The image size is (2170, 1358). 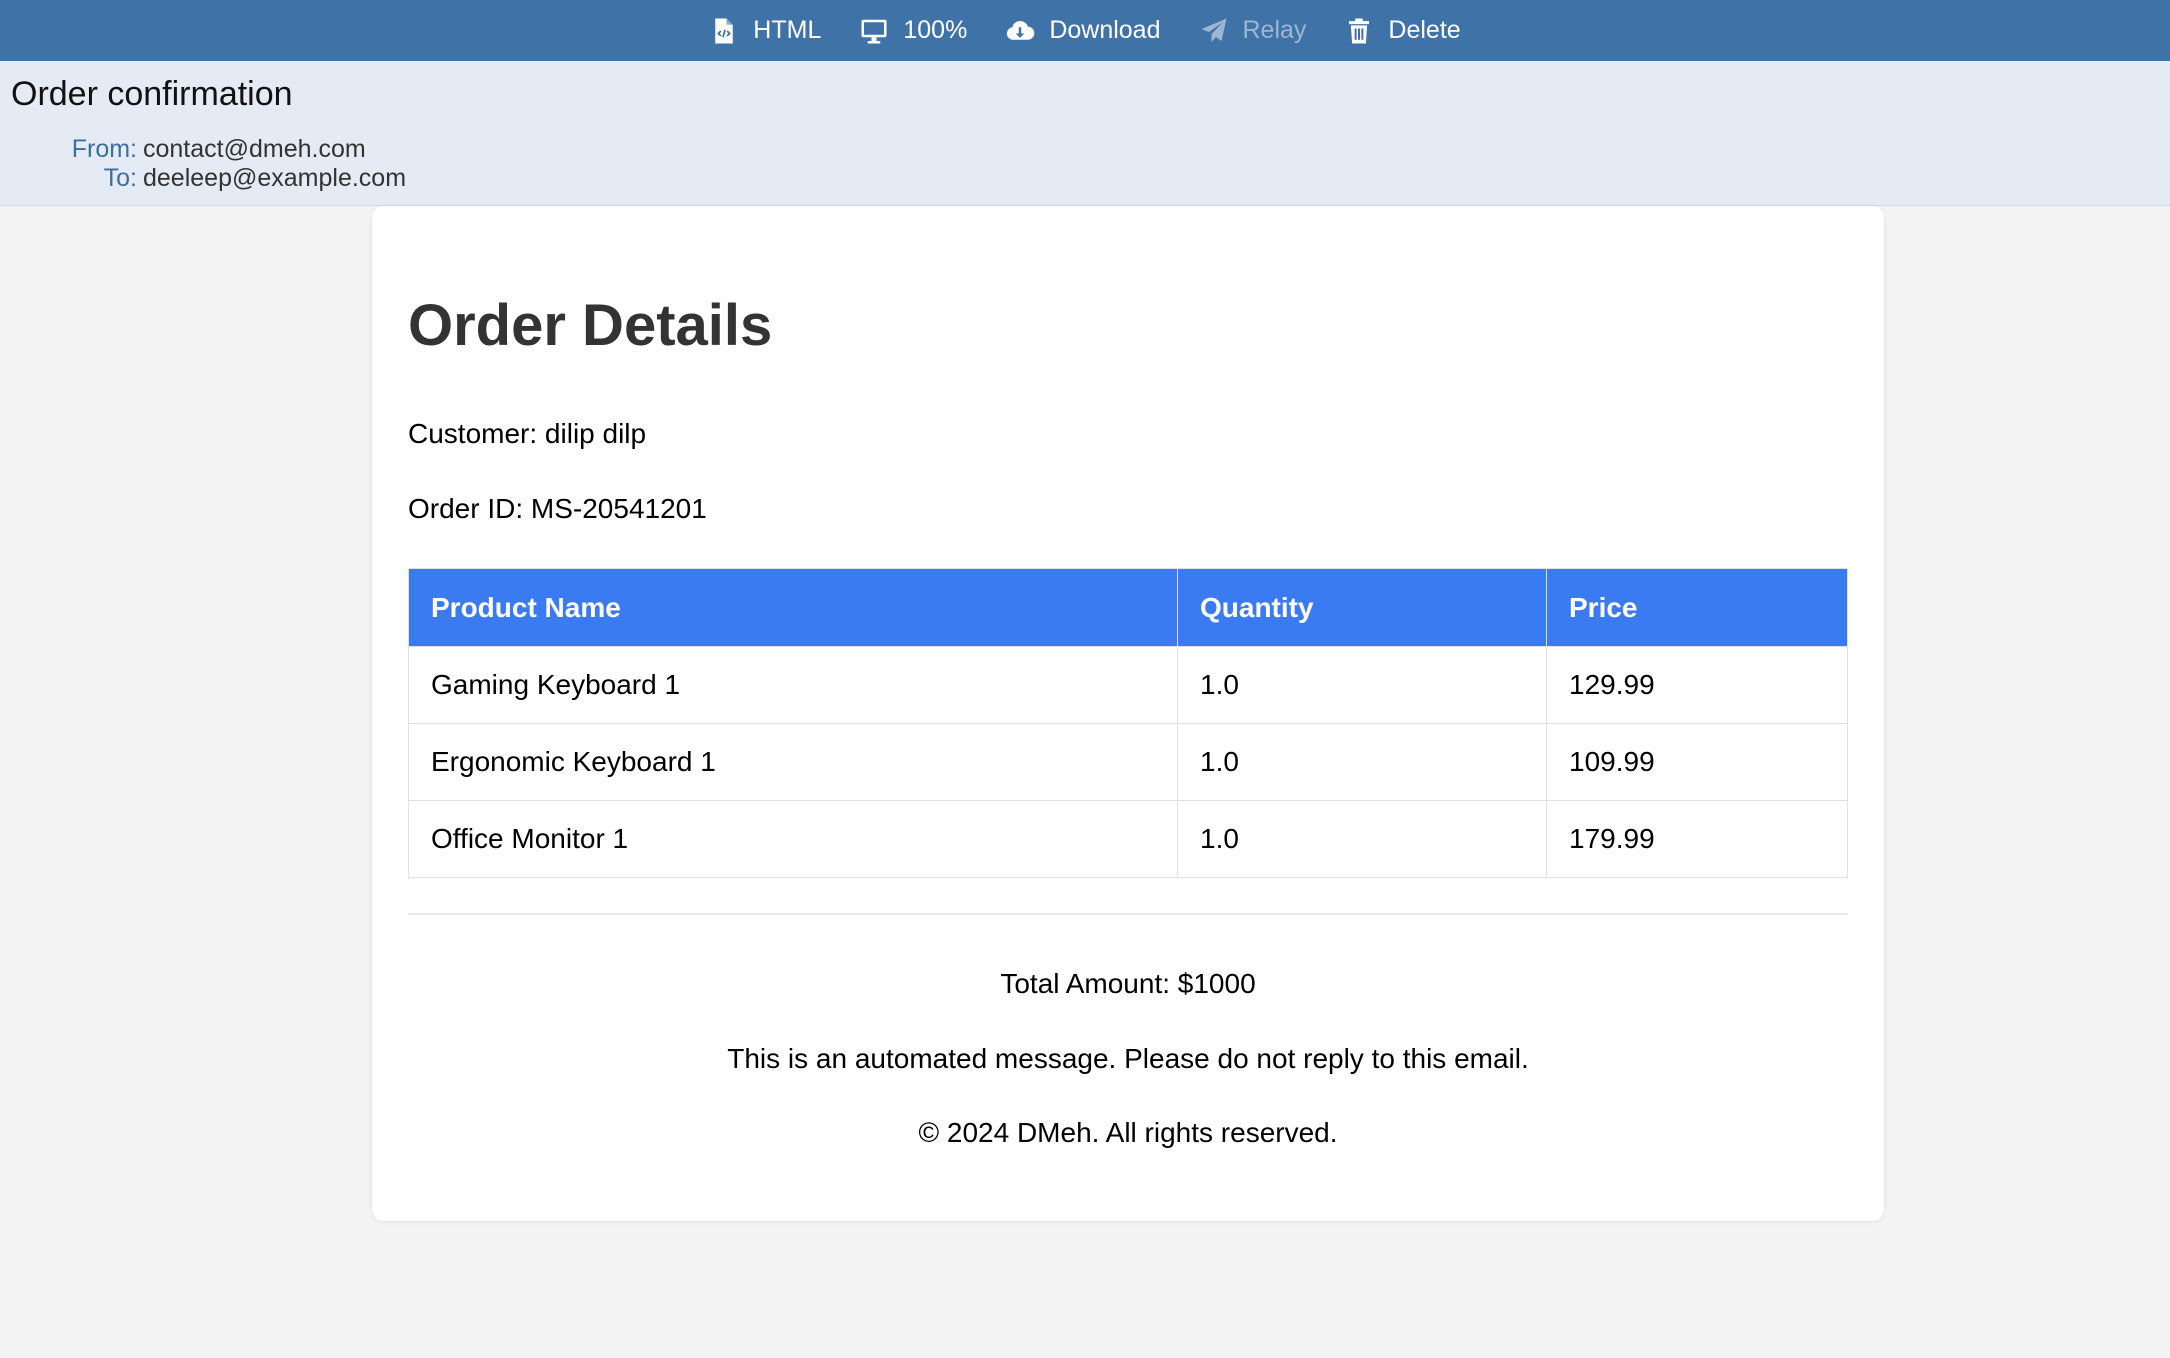 I want to click on email-title: Order Details, so click(x=590, y=325).